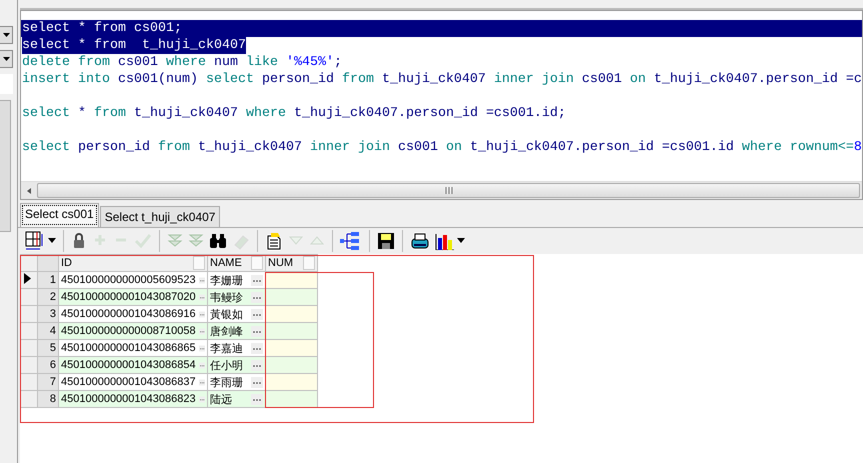 The image size is (863, 463). I want to click on code-line: delete from cs001 where num like '%45%';, so click(182, 62).